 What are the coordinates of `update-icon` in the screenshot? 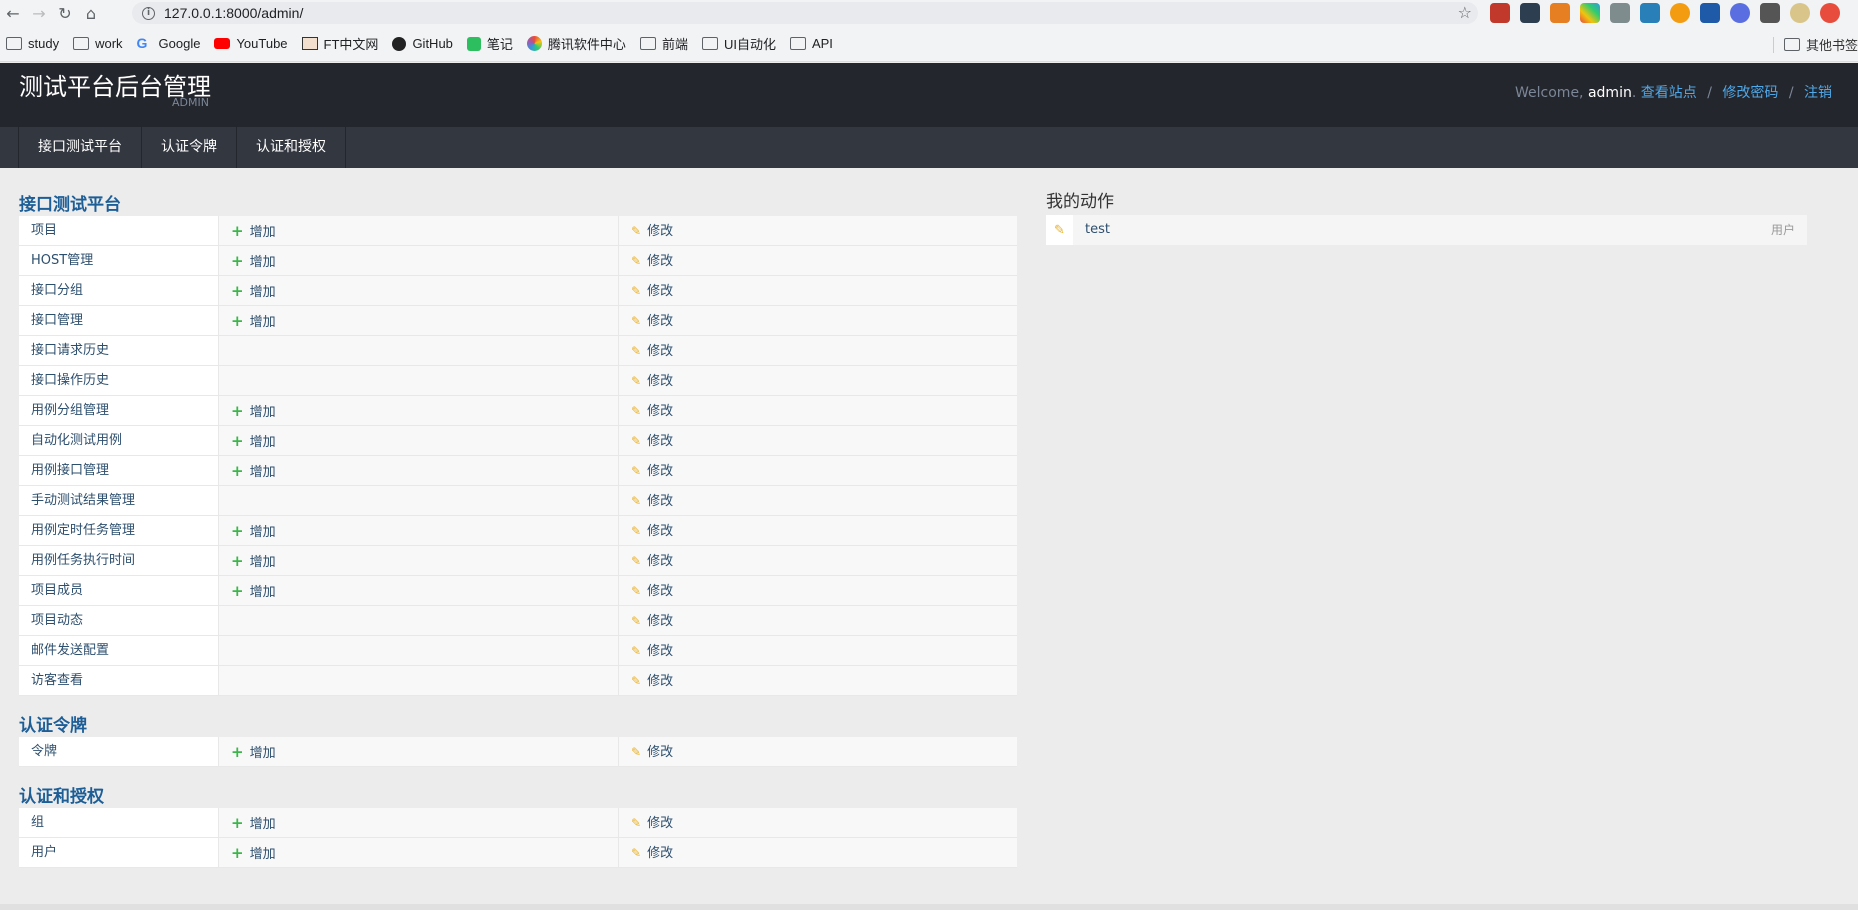 It's located at (1830, 13).